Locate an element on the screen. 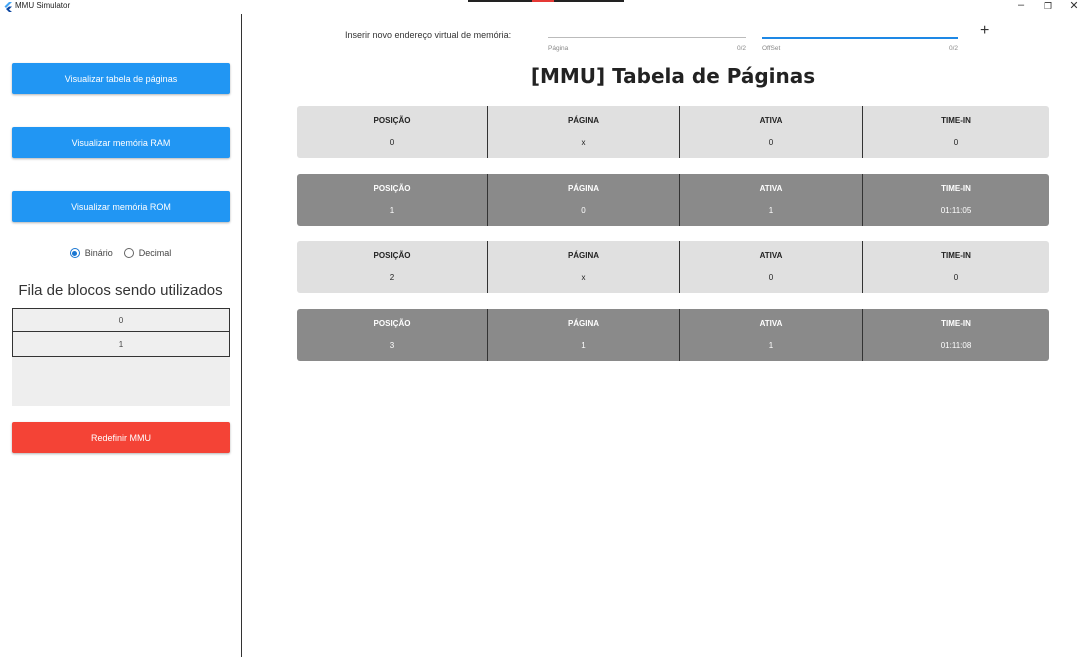  maximize-button: ❐ is located at coordinates (1048, 6).